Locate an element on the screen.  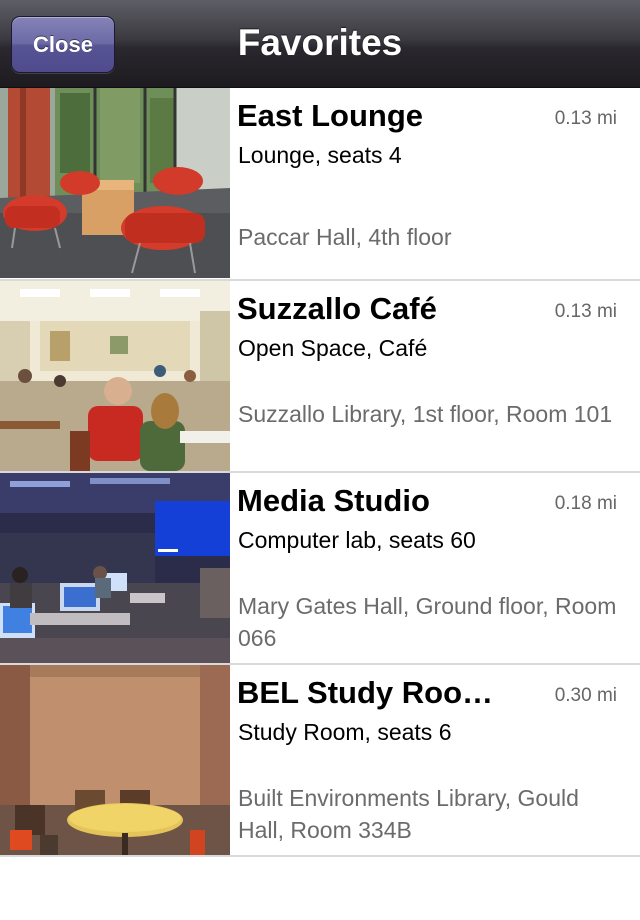
navigation-bar: Favorites Close is located at coordinates (320, 44).